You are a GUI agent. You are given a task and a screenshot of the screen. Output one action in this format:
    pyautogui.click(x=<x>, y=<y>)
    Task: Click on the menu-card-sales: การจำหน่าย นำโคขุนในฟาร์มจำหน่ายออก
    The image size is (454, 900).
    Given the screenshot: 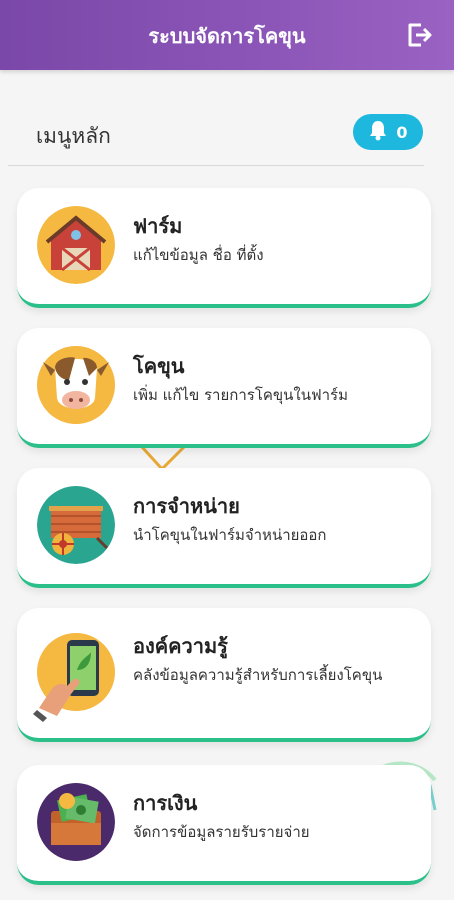 What is the action you would take?
    pyautogui.click(x=224, y=528)
    